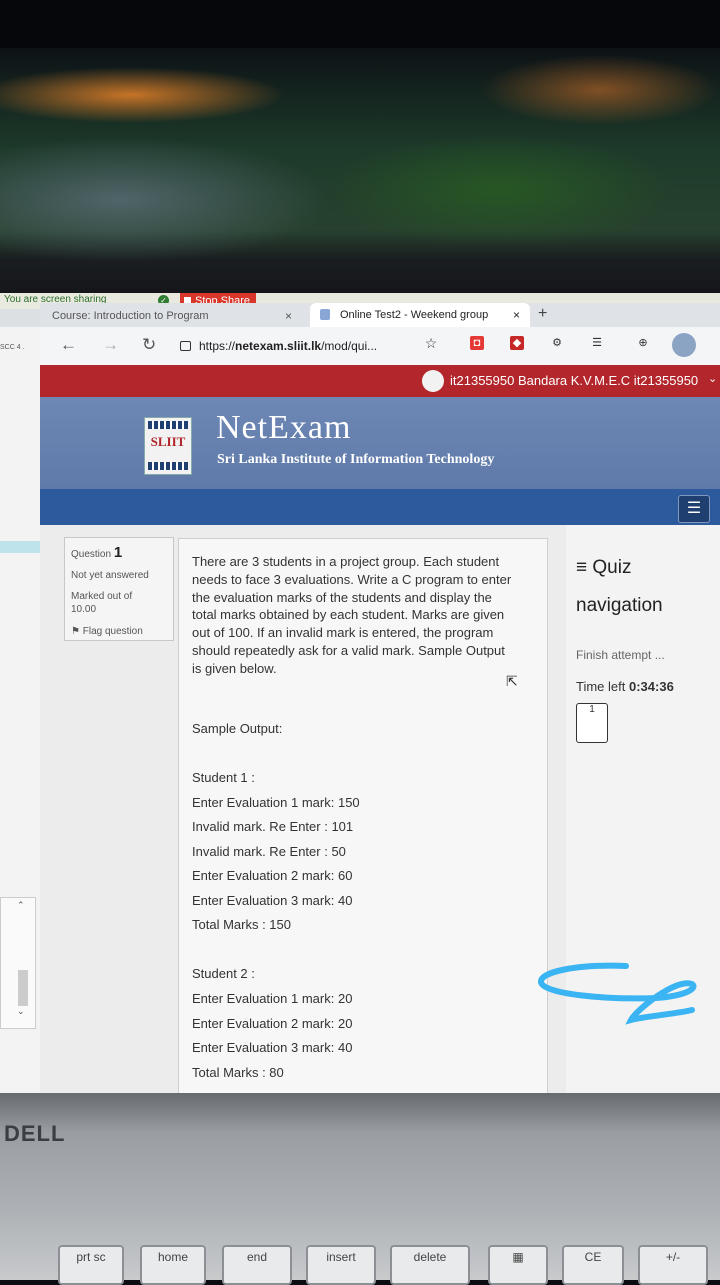  What do you see at coordinates (110, 575) in the screenshot?
I see `question-status: Not yet answered` at bounding box center [110, 575].